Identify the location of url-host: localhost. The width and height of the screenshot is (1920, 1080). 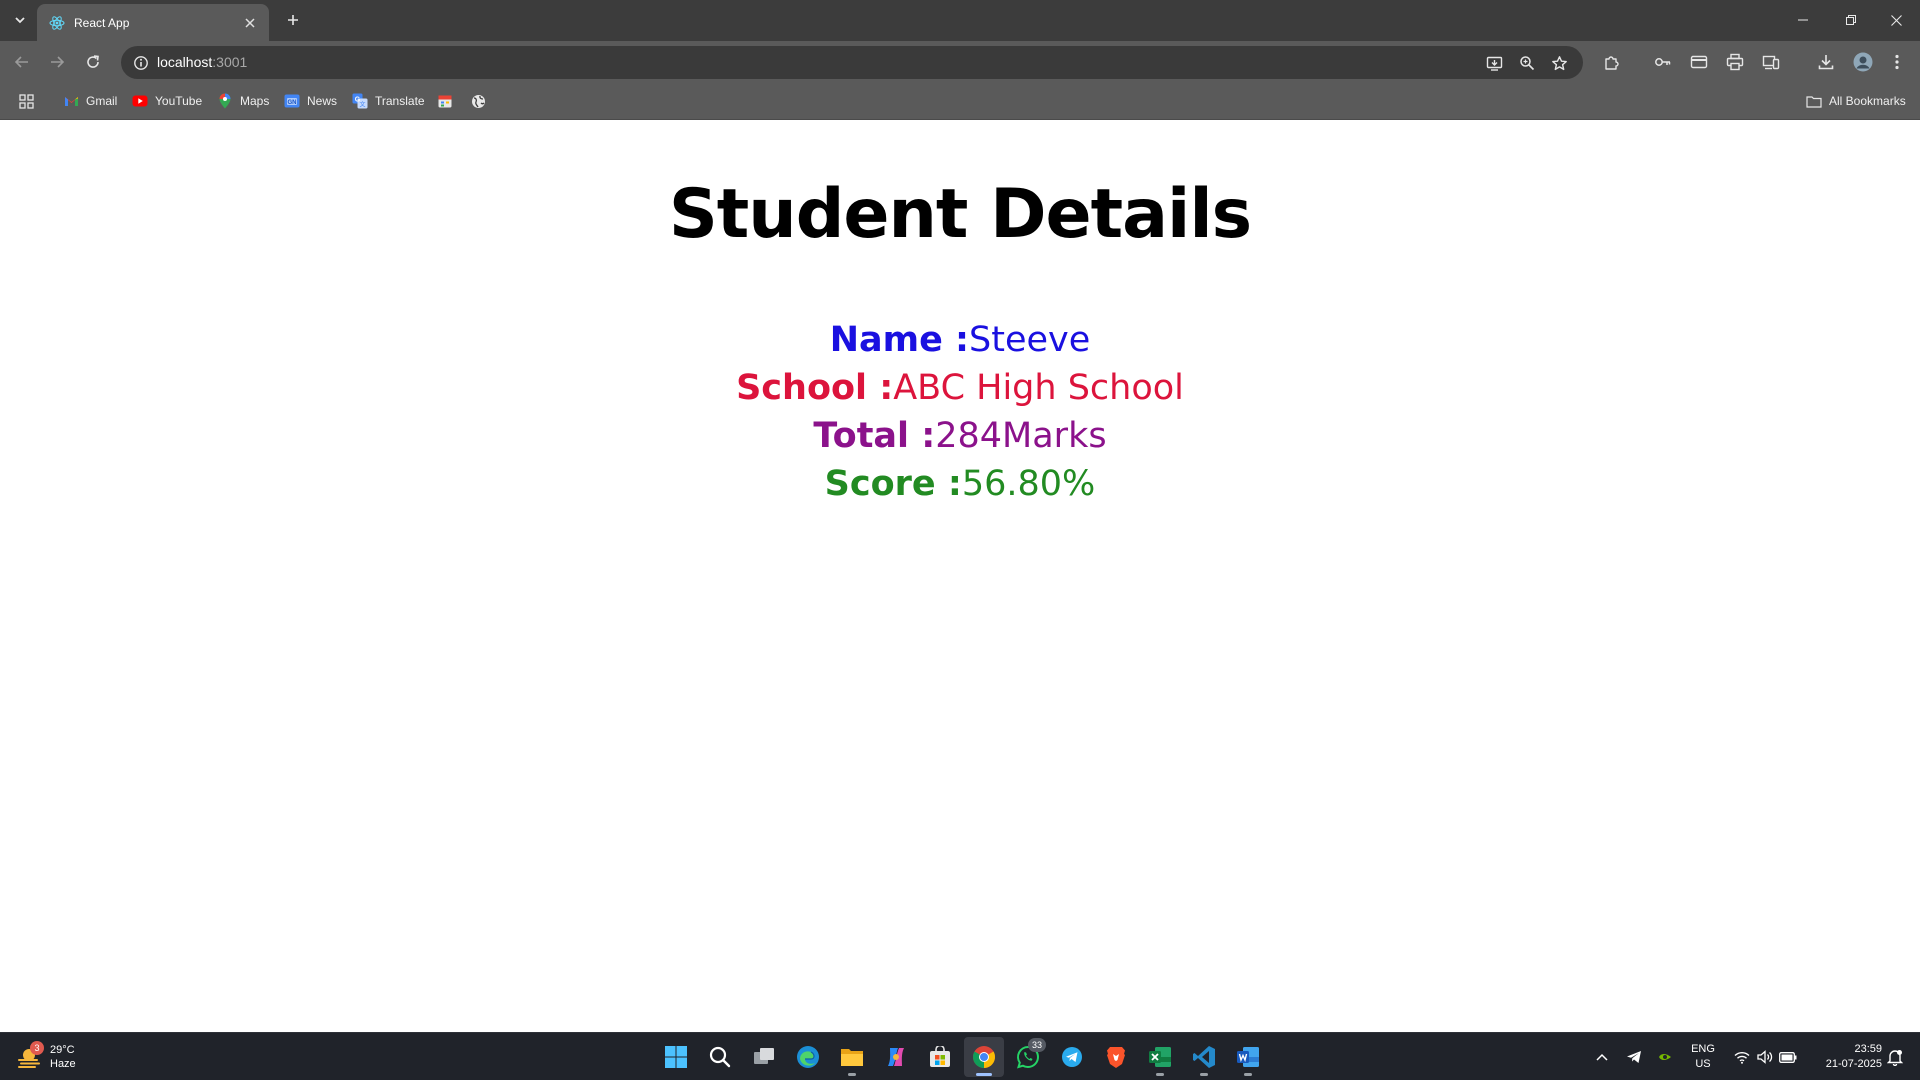
(185, 62).